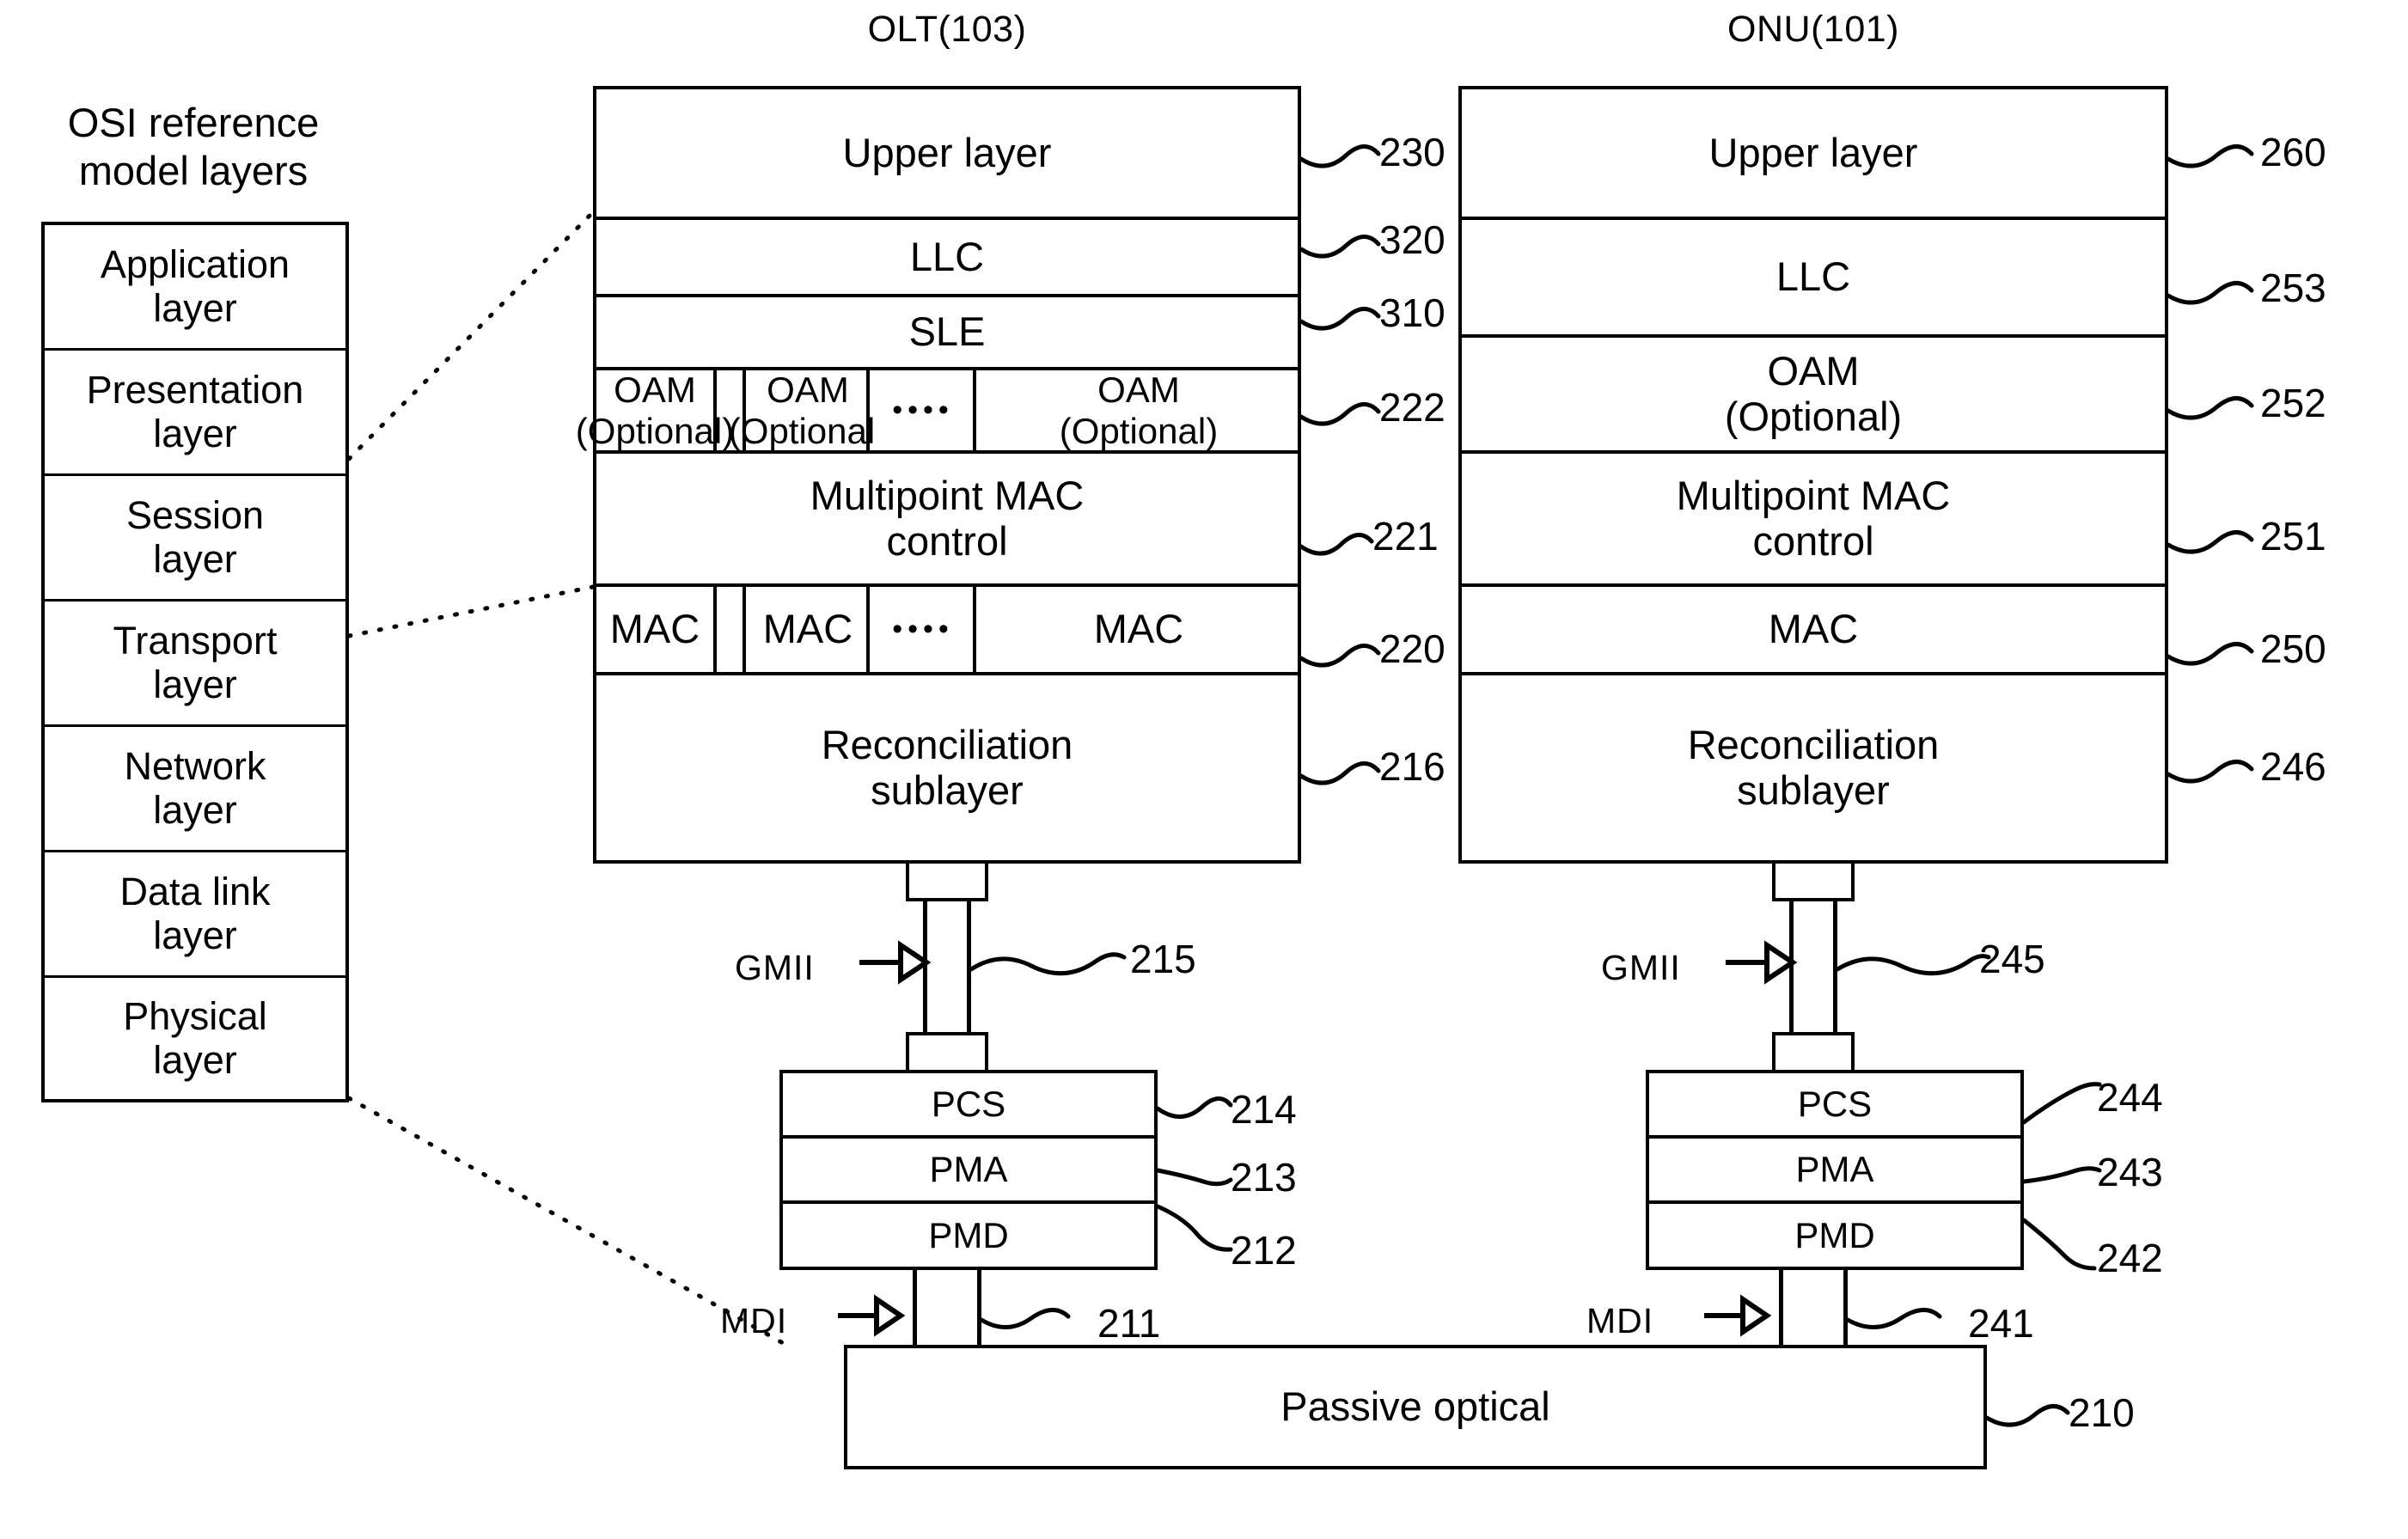 The width and height of the screenshot is (2408, 1539). What do you see at coordinates (1814, 789) in the screenshot?
I see `onu-recon-line2: sublayer` at bounding box center [1814, 789].